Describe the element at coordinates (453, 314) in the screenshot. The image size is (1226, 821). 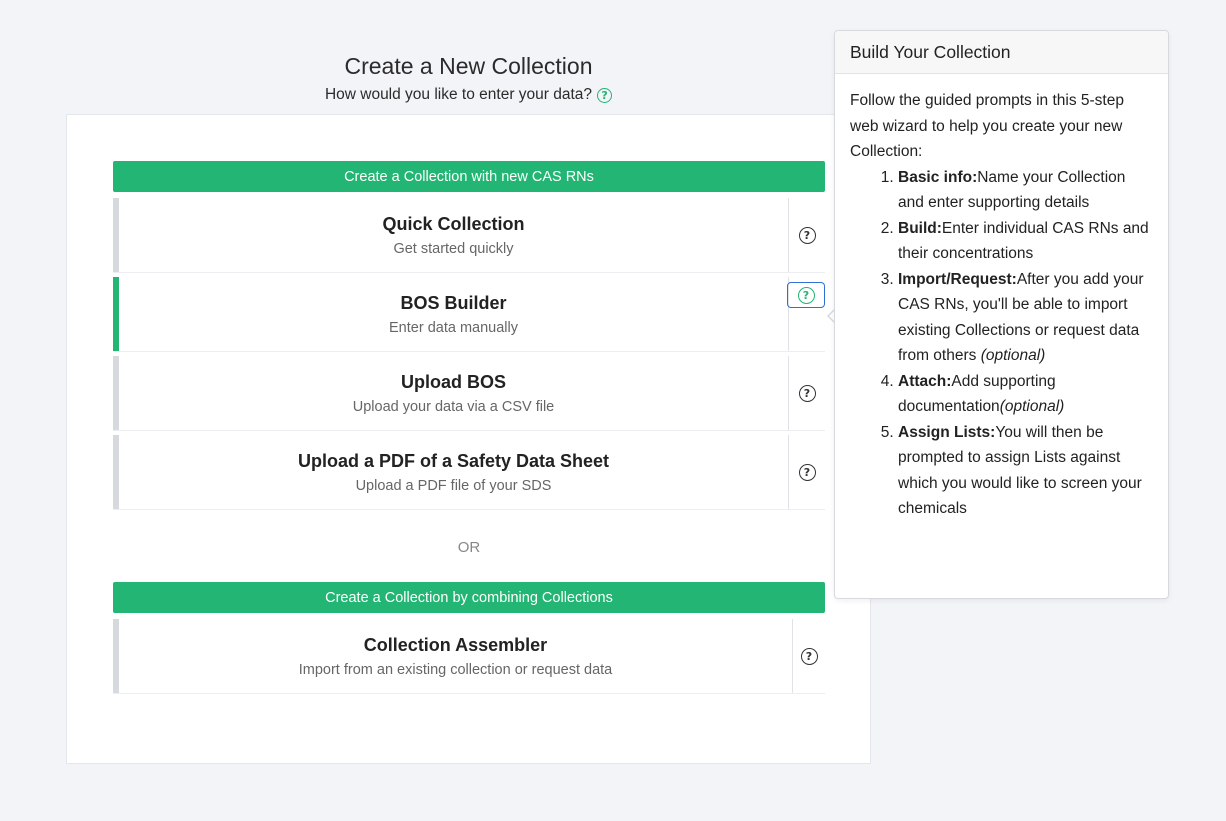
I see `option-body: BOS Builder Enter data manually` at that location.